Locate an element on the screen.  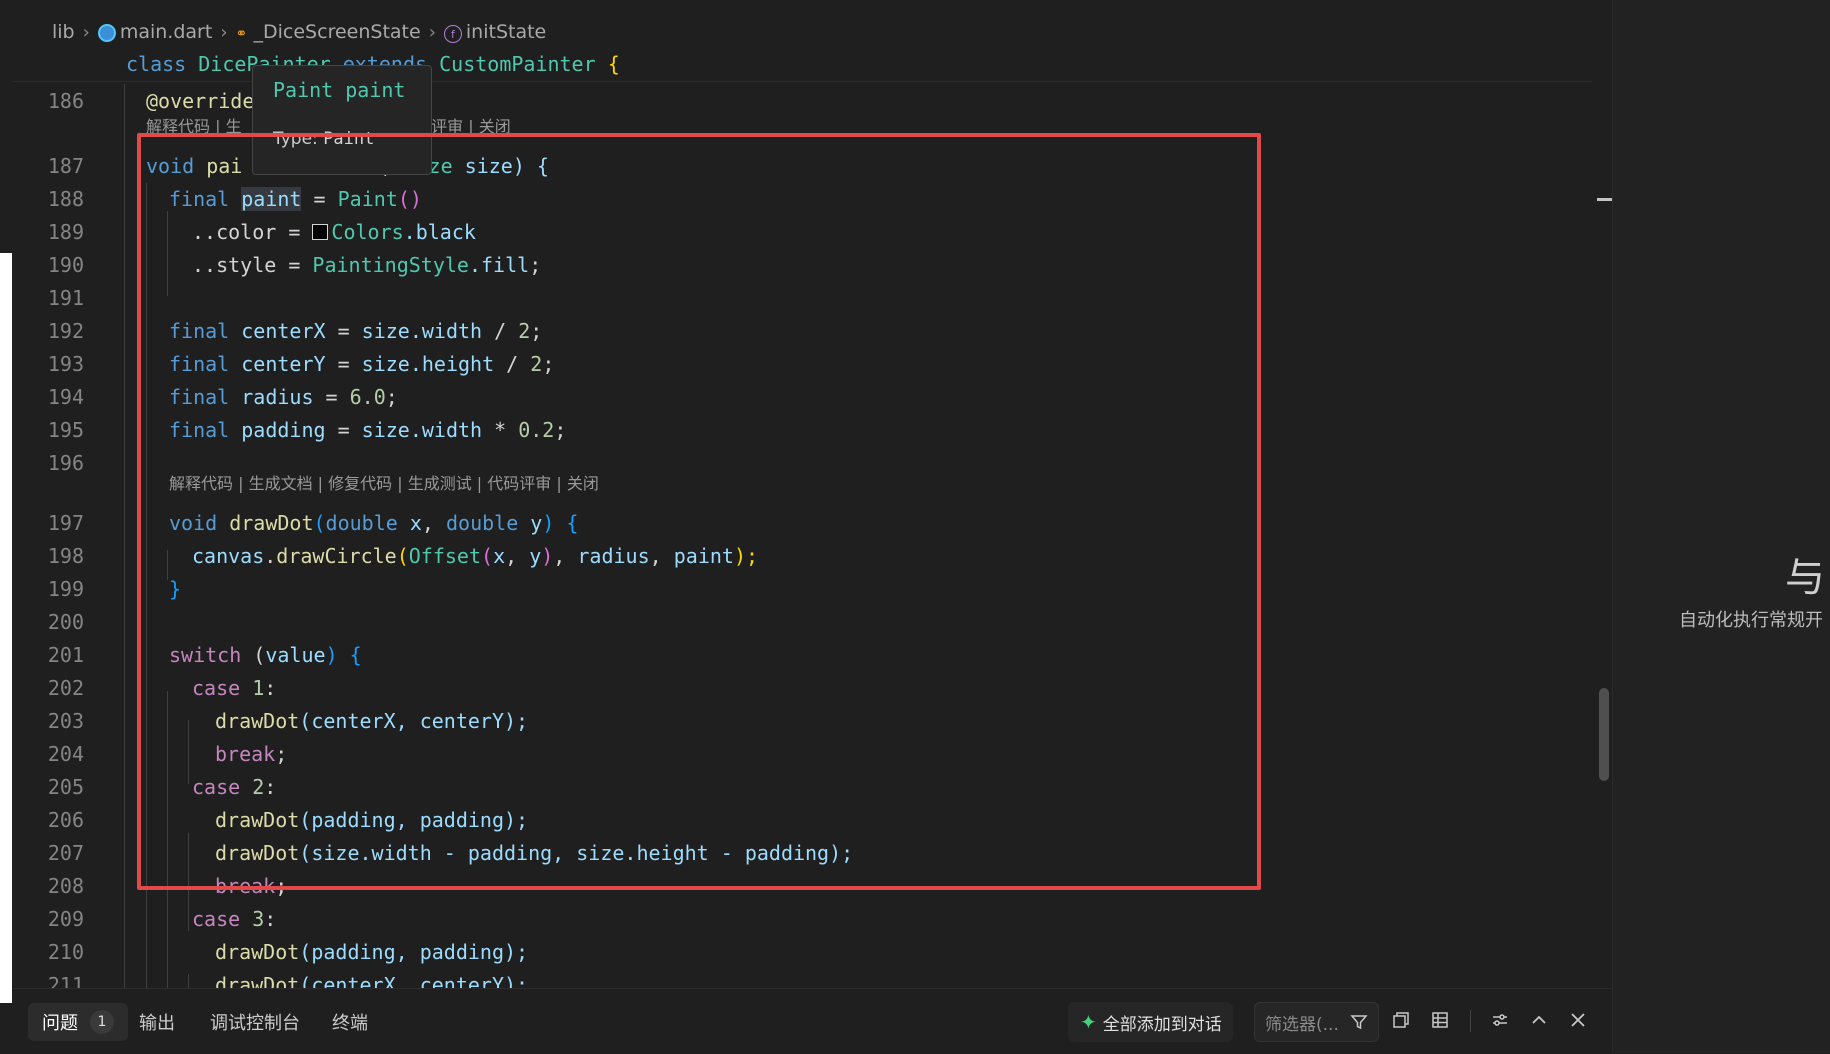
chevron-up-icon is located at coordinates (1539, 1021).